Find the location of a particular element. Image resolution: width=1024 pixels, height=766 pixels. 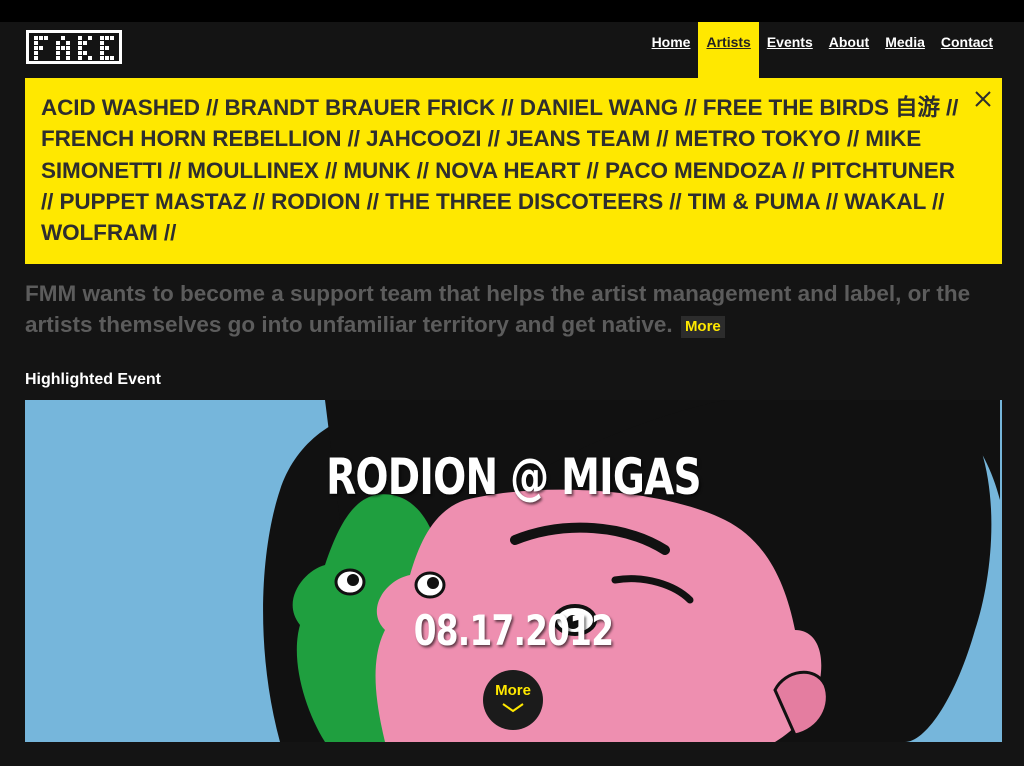

nav-media: Media is located at coordinates (905, 50).